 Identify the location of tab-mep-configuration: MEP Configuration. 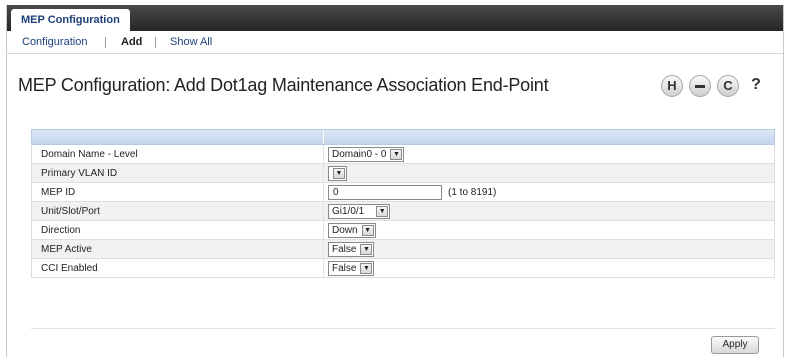
(70, 20).